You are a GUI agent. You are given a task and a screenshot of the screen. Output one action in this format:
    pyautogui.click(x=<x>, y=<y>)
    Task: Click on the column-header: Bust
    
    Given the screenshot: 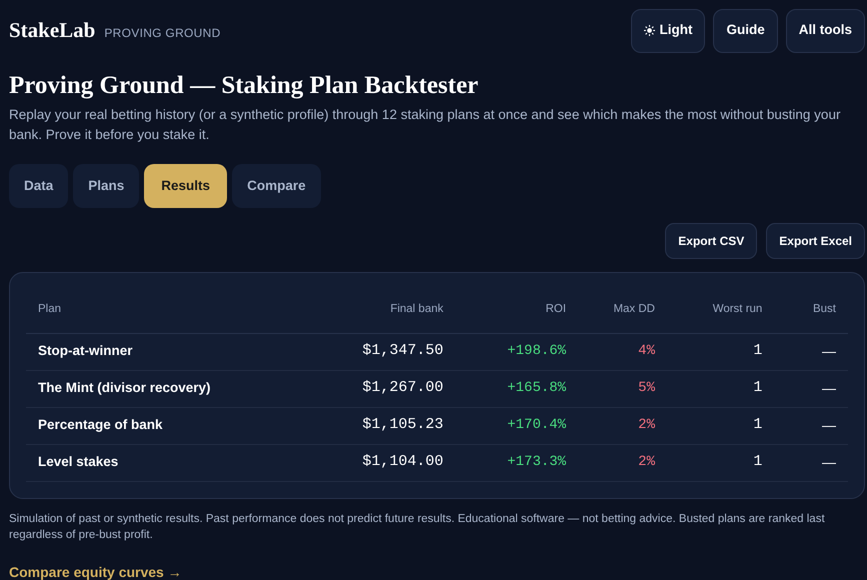 What is the action you would take?
    pyautogui.click(x=811, y=310)
    